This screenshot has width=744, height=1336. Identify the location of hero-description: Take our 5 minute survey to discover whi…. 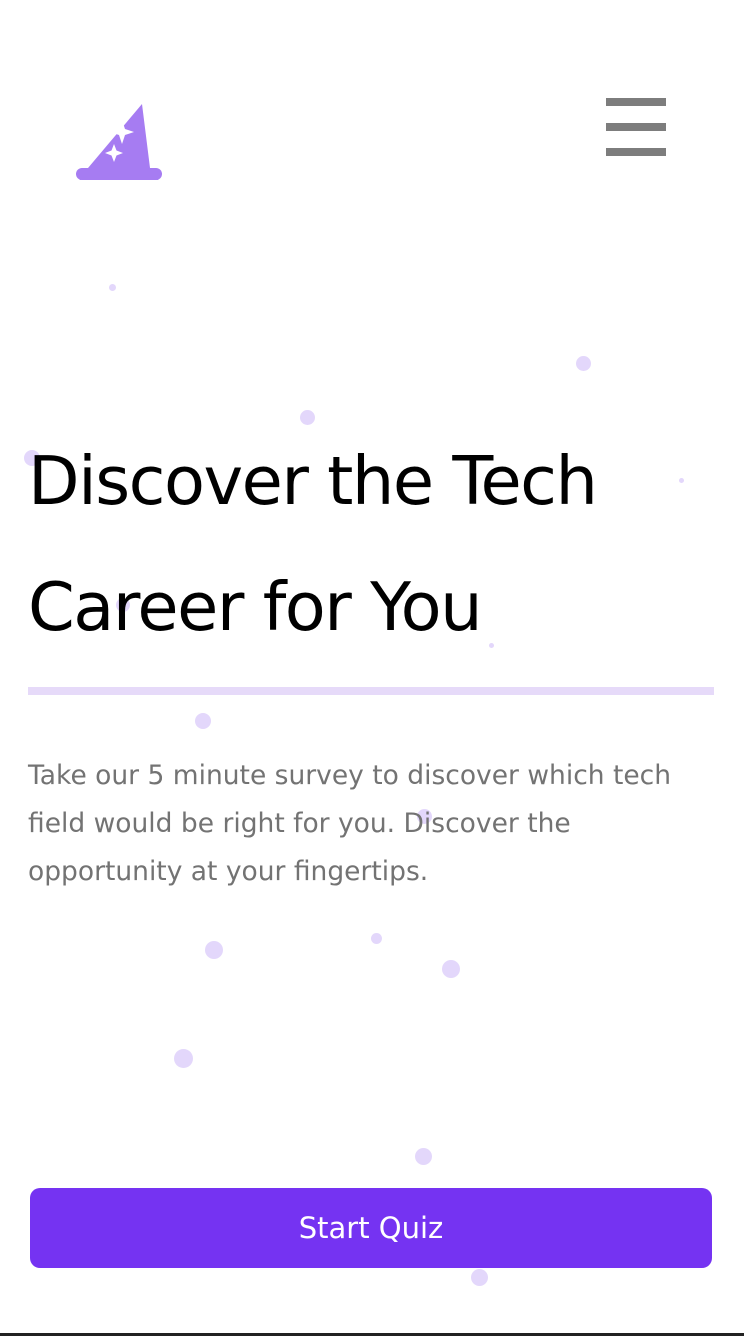
(350, 823).